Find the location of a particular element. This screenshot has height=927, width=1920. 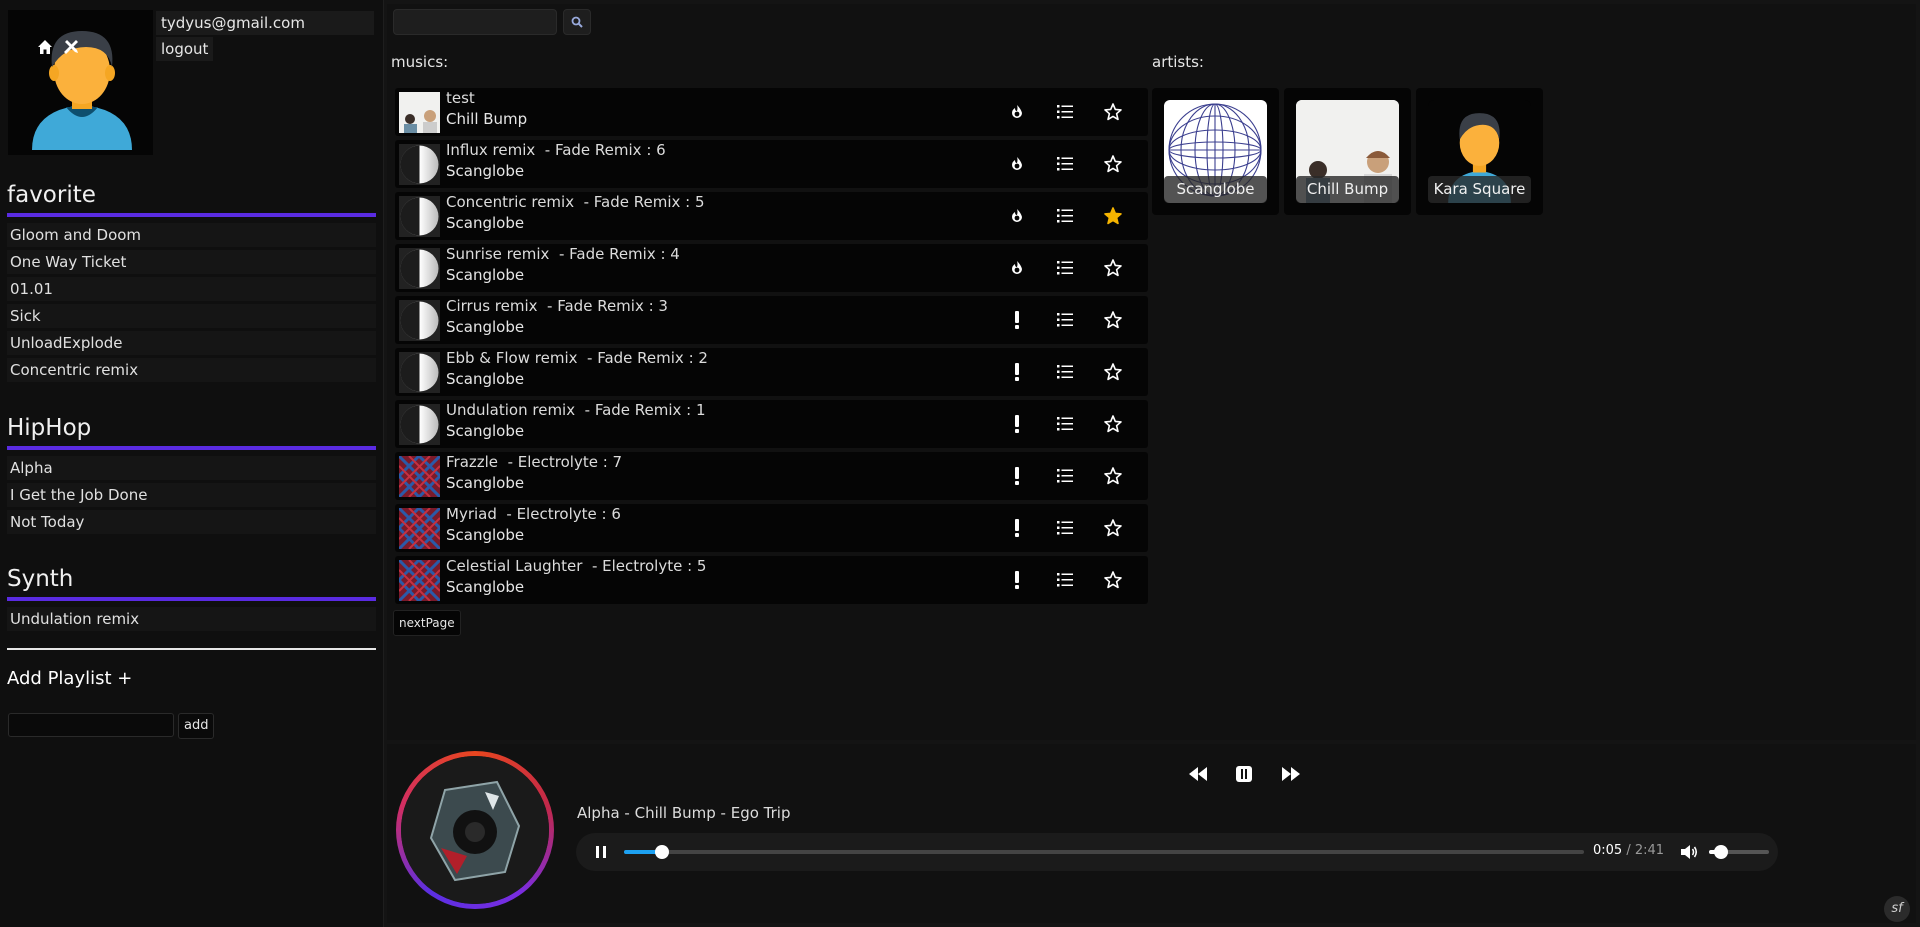

progress-slider is located at coordinates (1104, 852).